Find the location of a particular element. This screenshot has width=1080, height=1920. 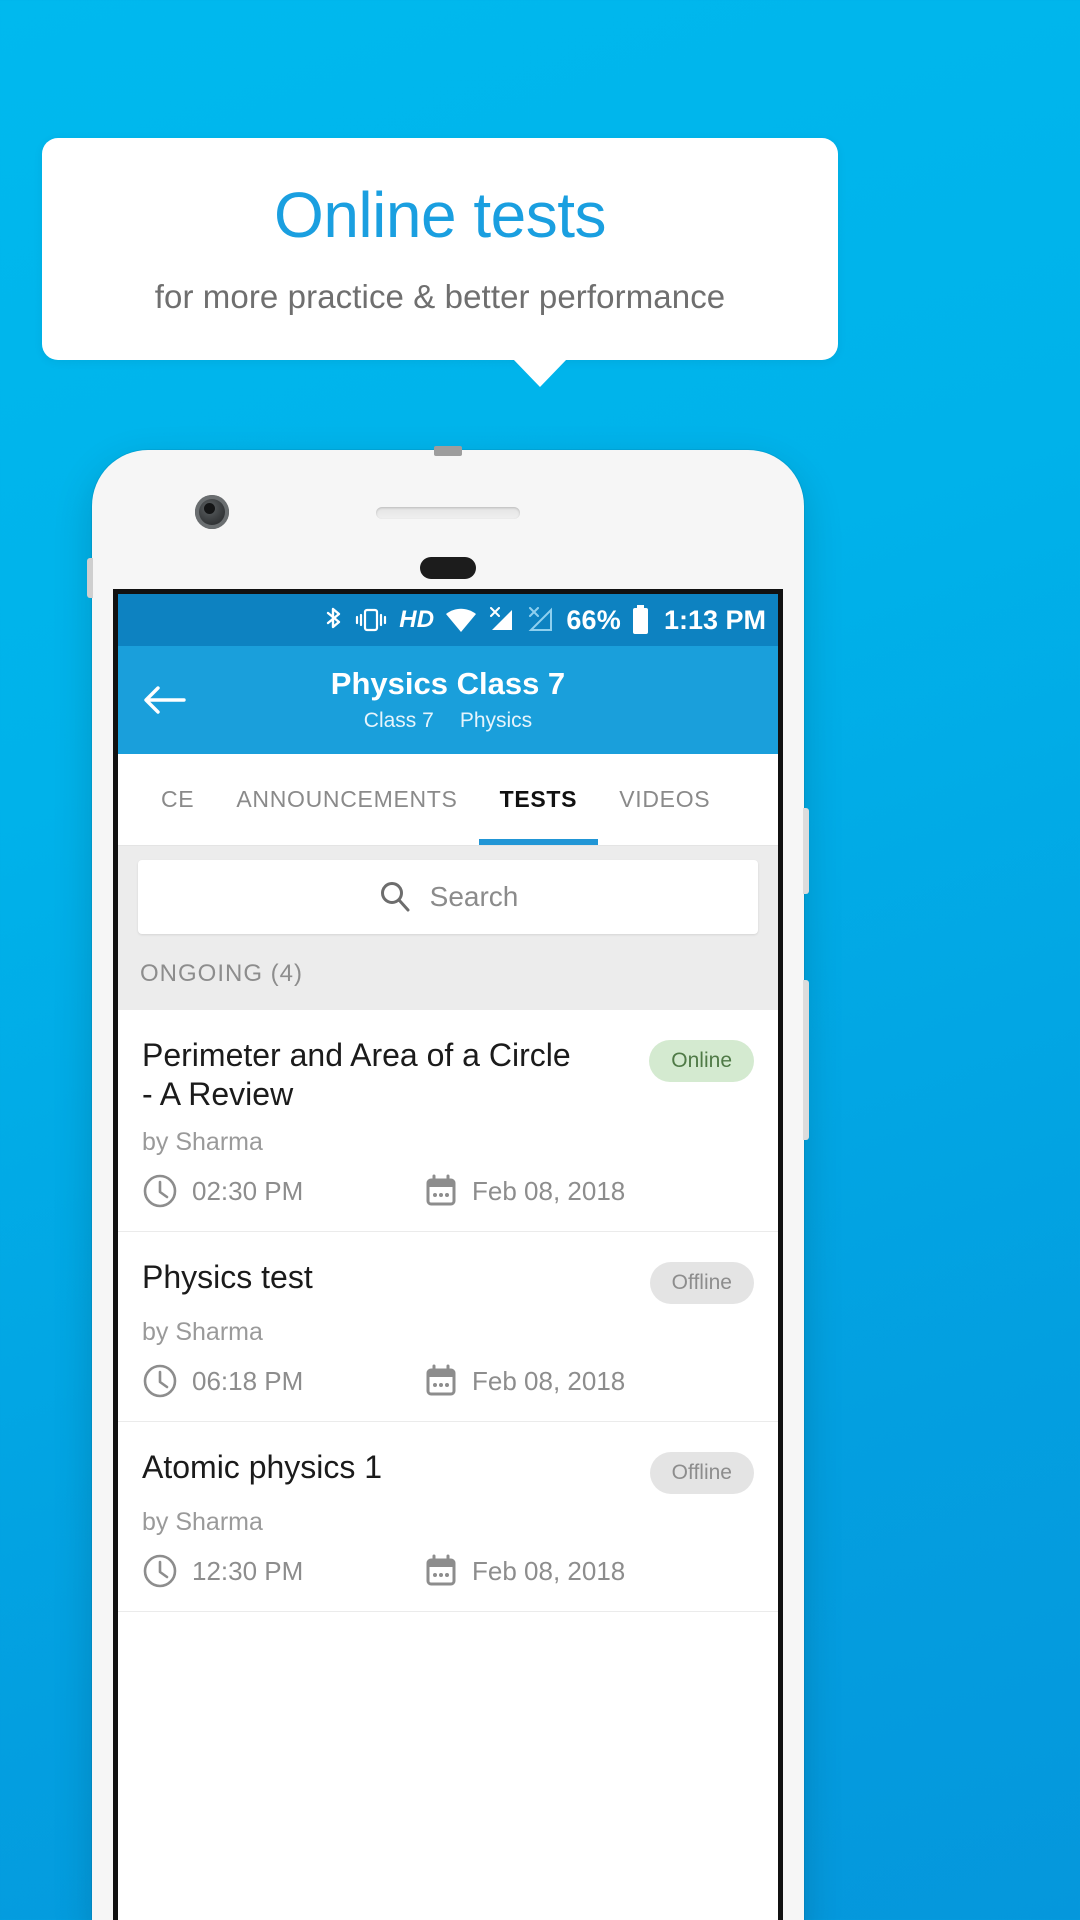

test-meta: 06:18 PM Feb 08, 2018 is located at coordinates (448, 1381).